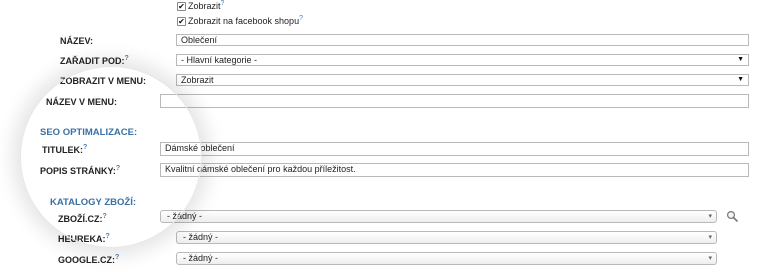  What do you see at coordinates (454, 149) in the screenshot?
I see `titulek-input: Dámské oblečení` at bounding box center [454, 149].